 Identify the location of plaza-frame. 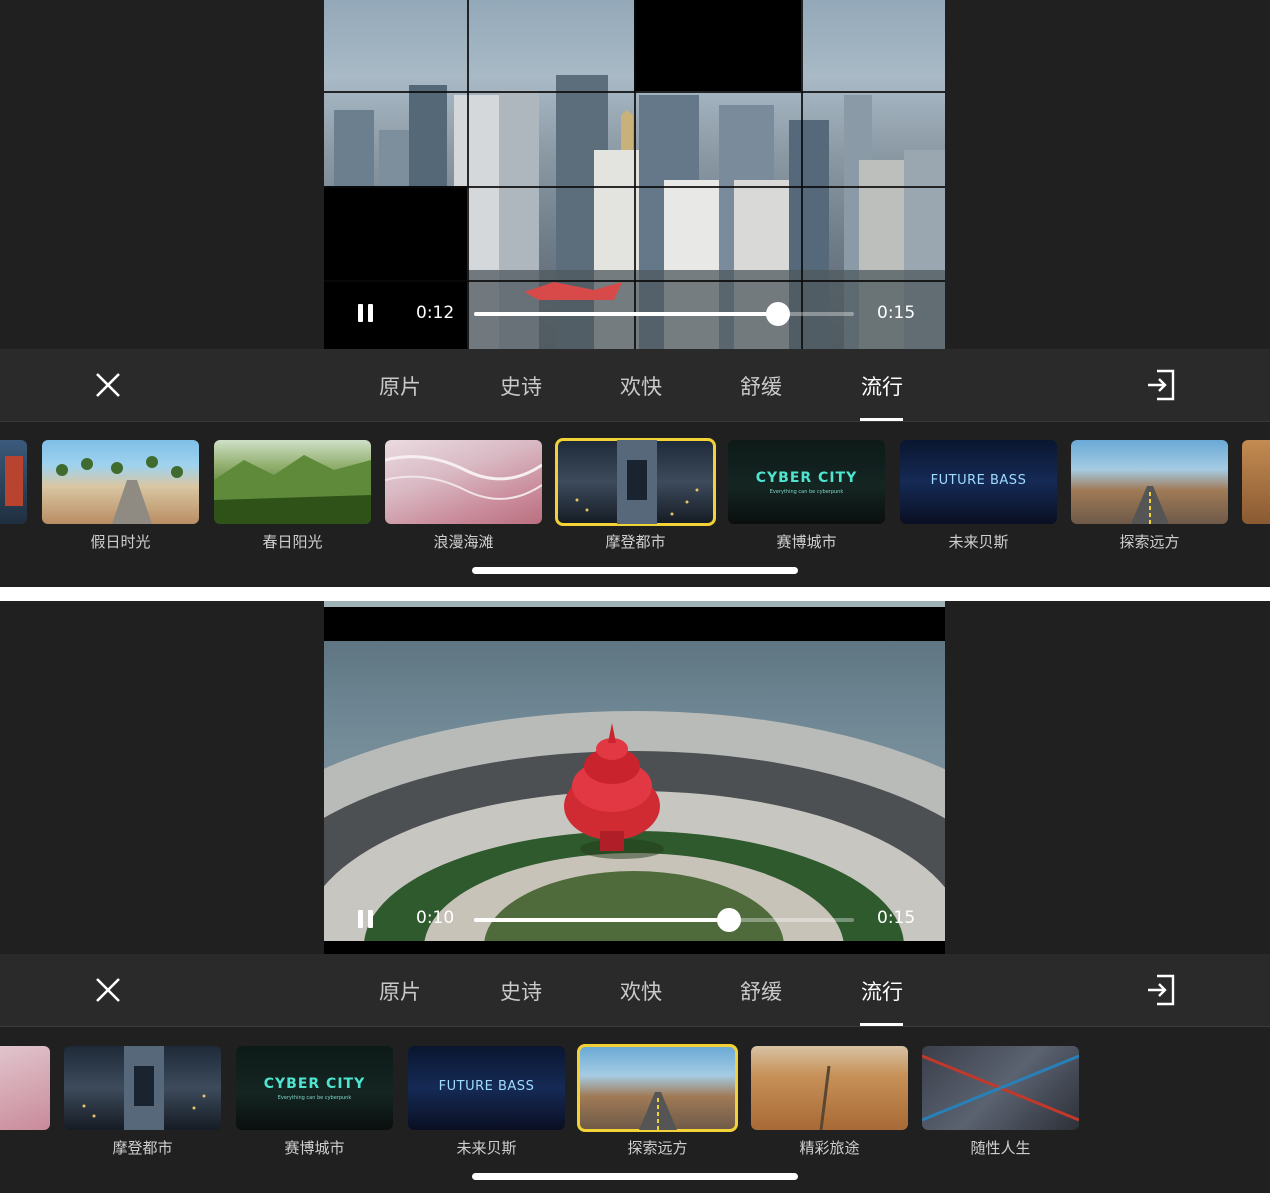
(634, 791).